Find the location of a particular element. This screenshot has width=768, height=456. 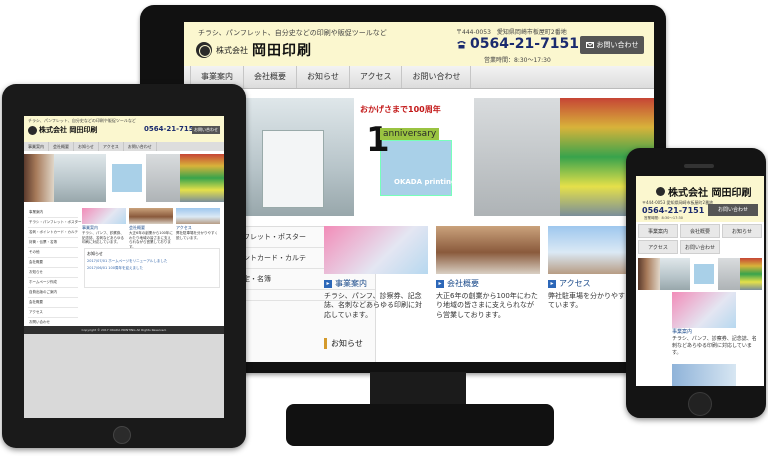

tablet-card-services-image is located at coordinates (104, 216).